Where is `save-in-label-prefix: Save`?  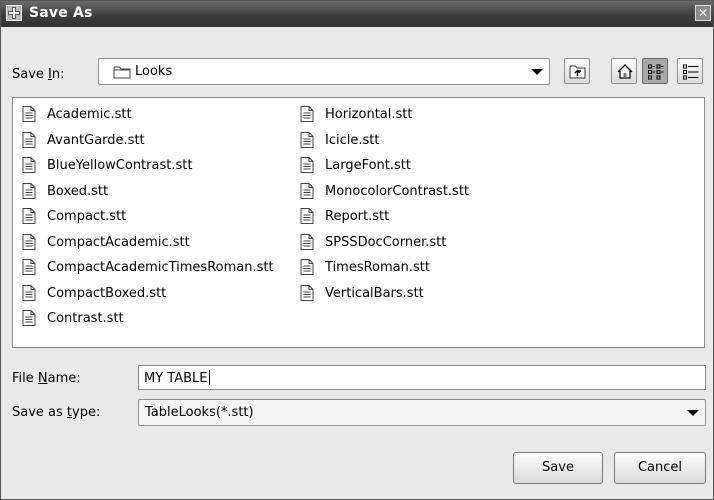 save-in-label-prefix: Save is located at coordinates (30, 74).